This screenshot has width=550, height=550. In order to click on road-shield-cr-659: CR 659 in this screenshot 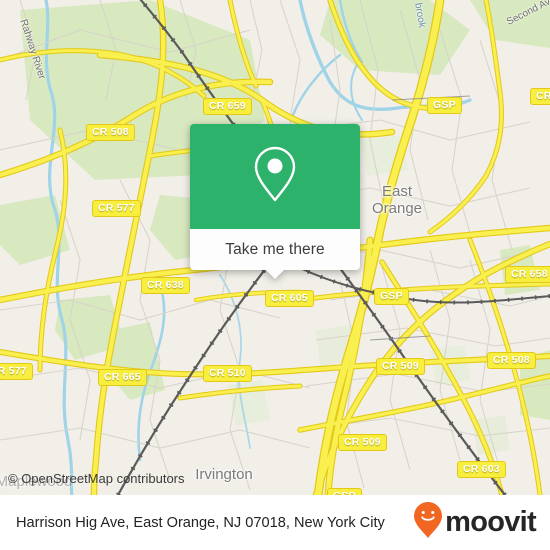, I will do `click(227, 106)`.